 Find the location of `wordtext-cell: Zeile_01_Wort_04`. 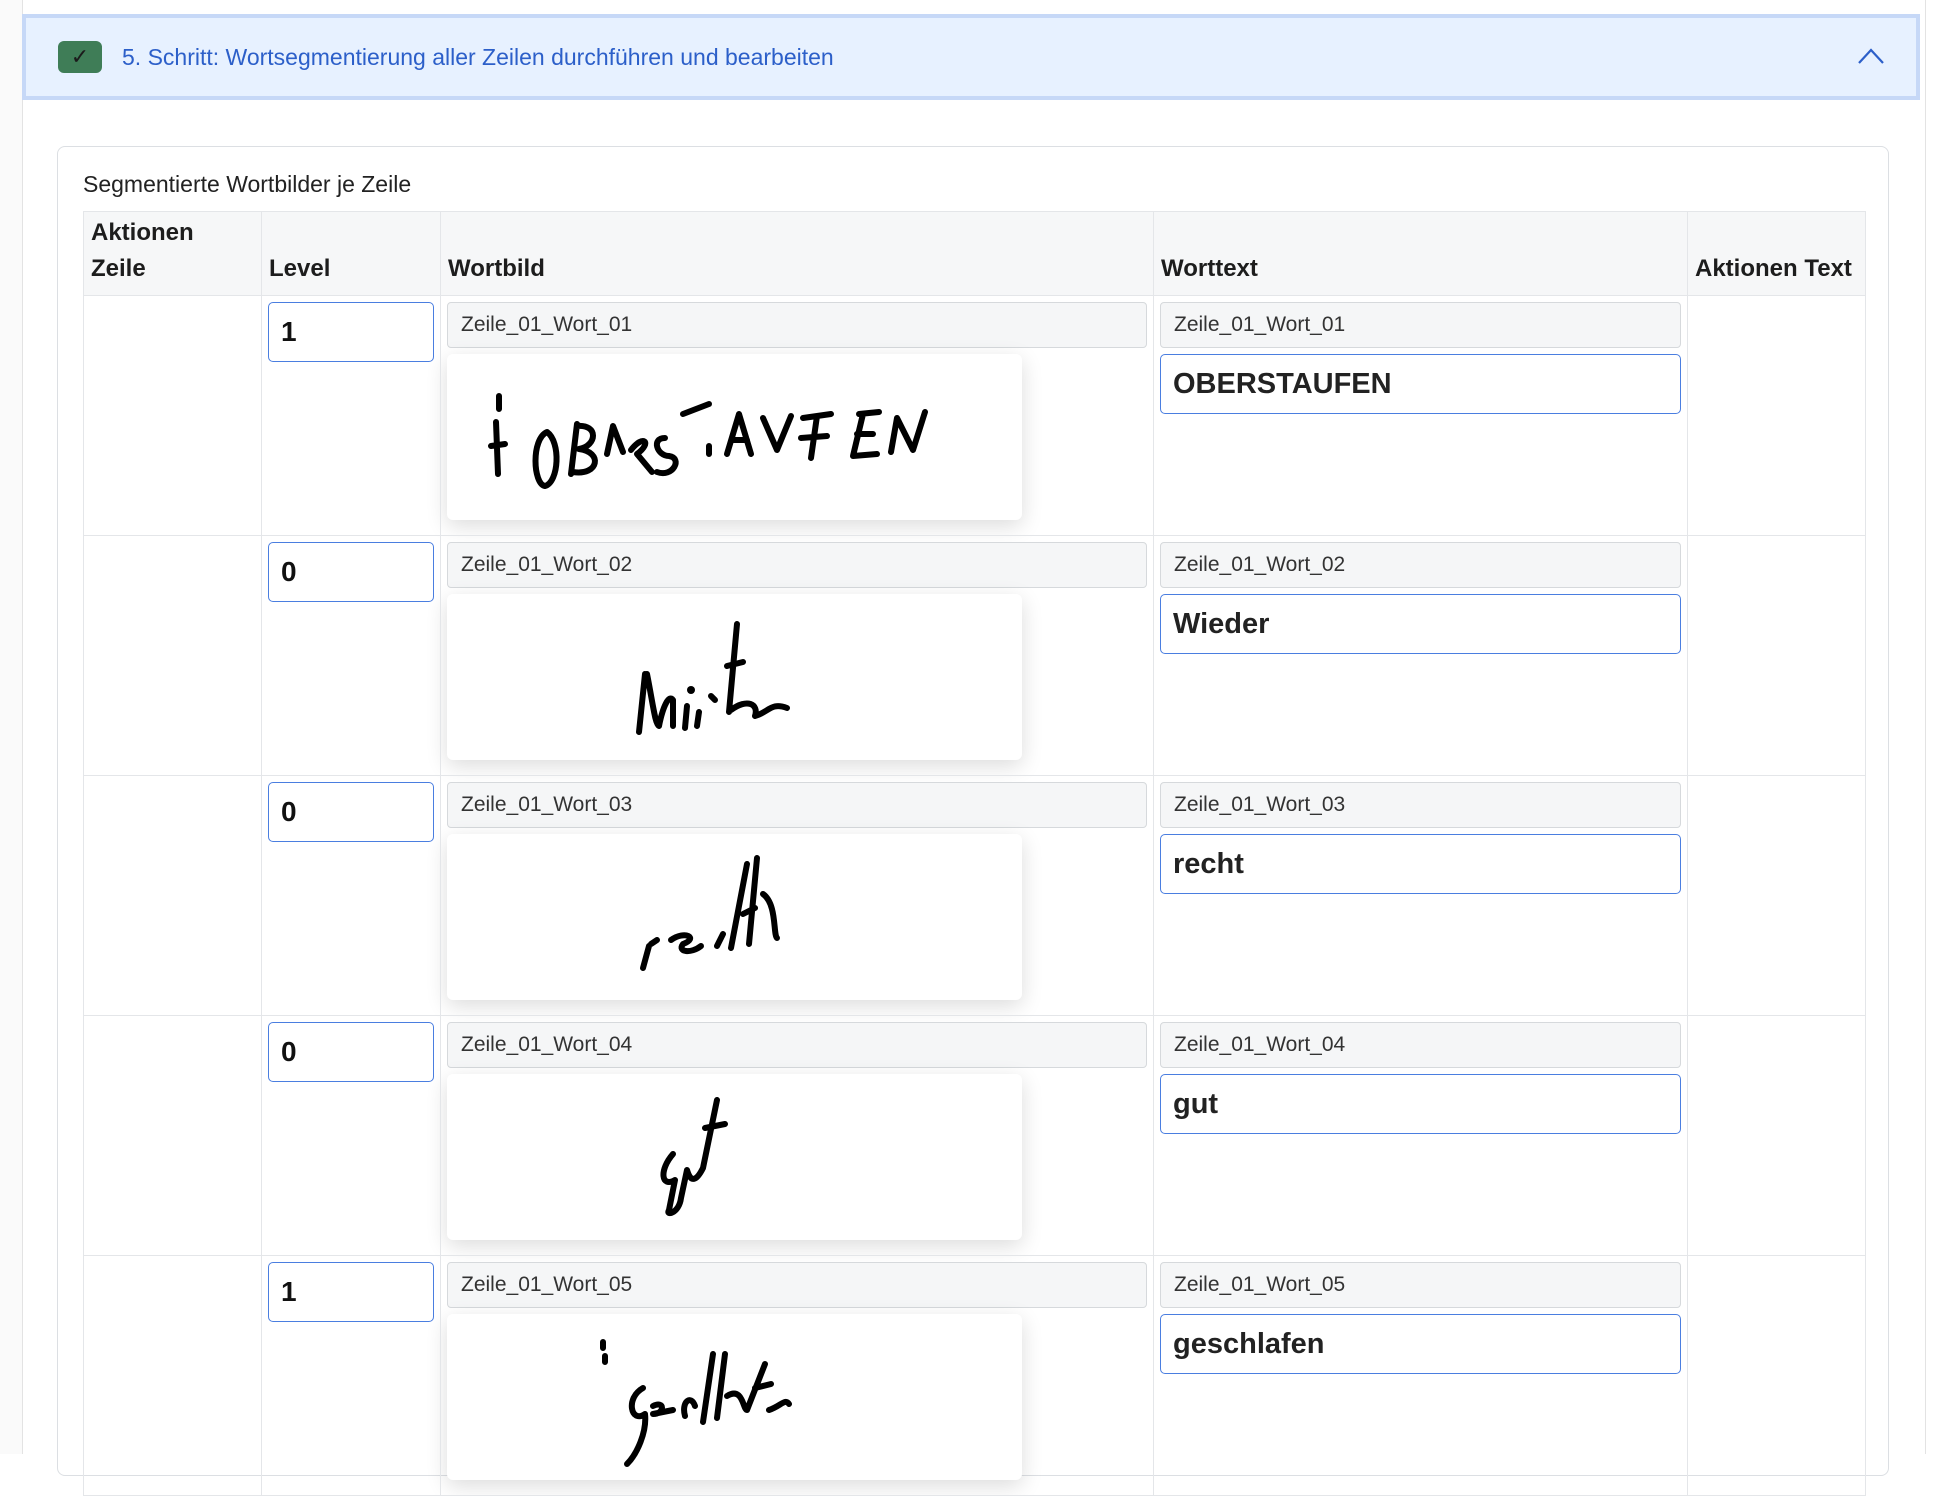

wordtext-cell: Zeile_01_Wort_04 is located at coordinates (1420, 1135).